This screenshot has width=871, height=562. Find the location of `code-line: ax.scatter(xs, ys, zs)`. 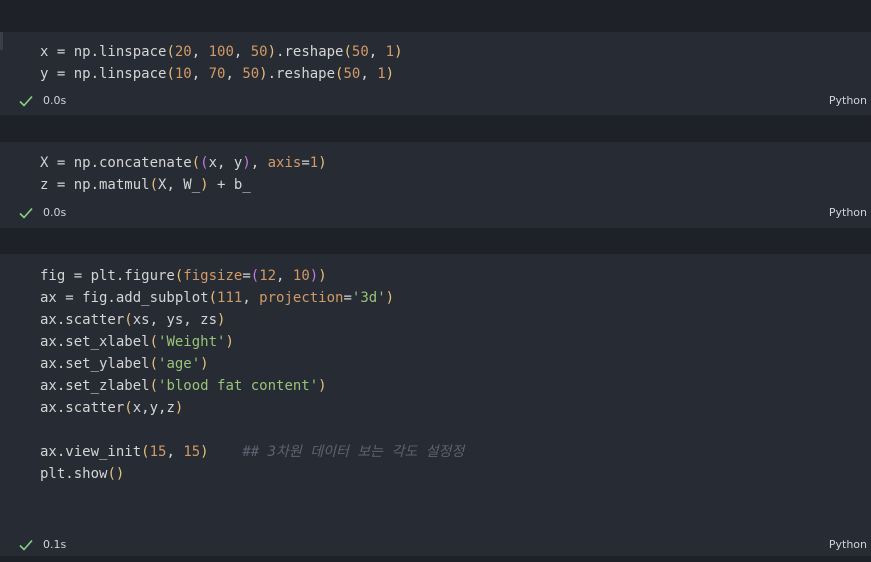

code-line: ax.scatter(xs, ys, zs) is located at coordinates (132, 320).